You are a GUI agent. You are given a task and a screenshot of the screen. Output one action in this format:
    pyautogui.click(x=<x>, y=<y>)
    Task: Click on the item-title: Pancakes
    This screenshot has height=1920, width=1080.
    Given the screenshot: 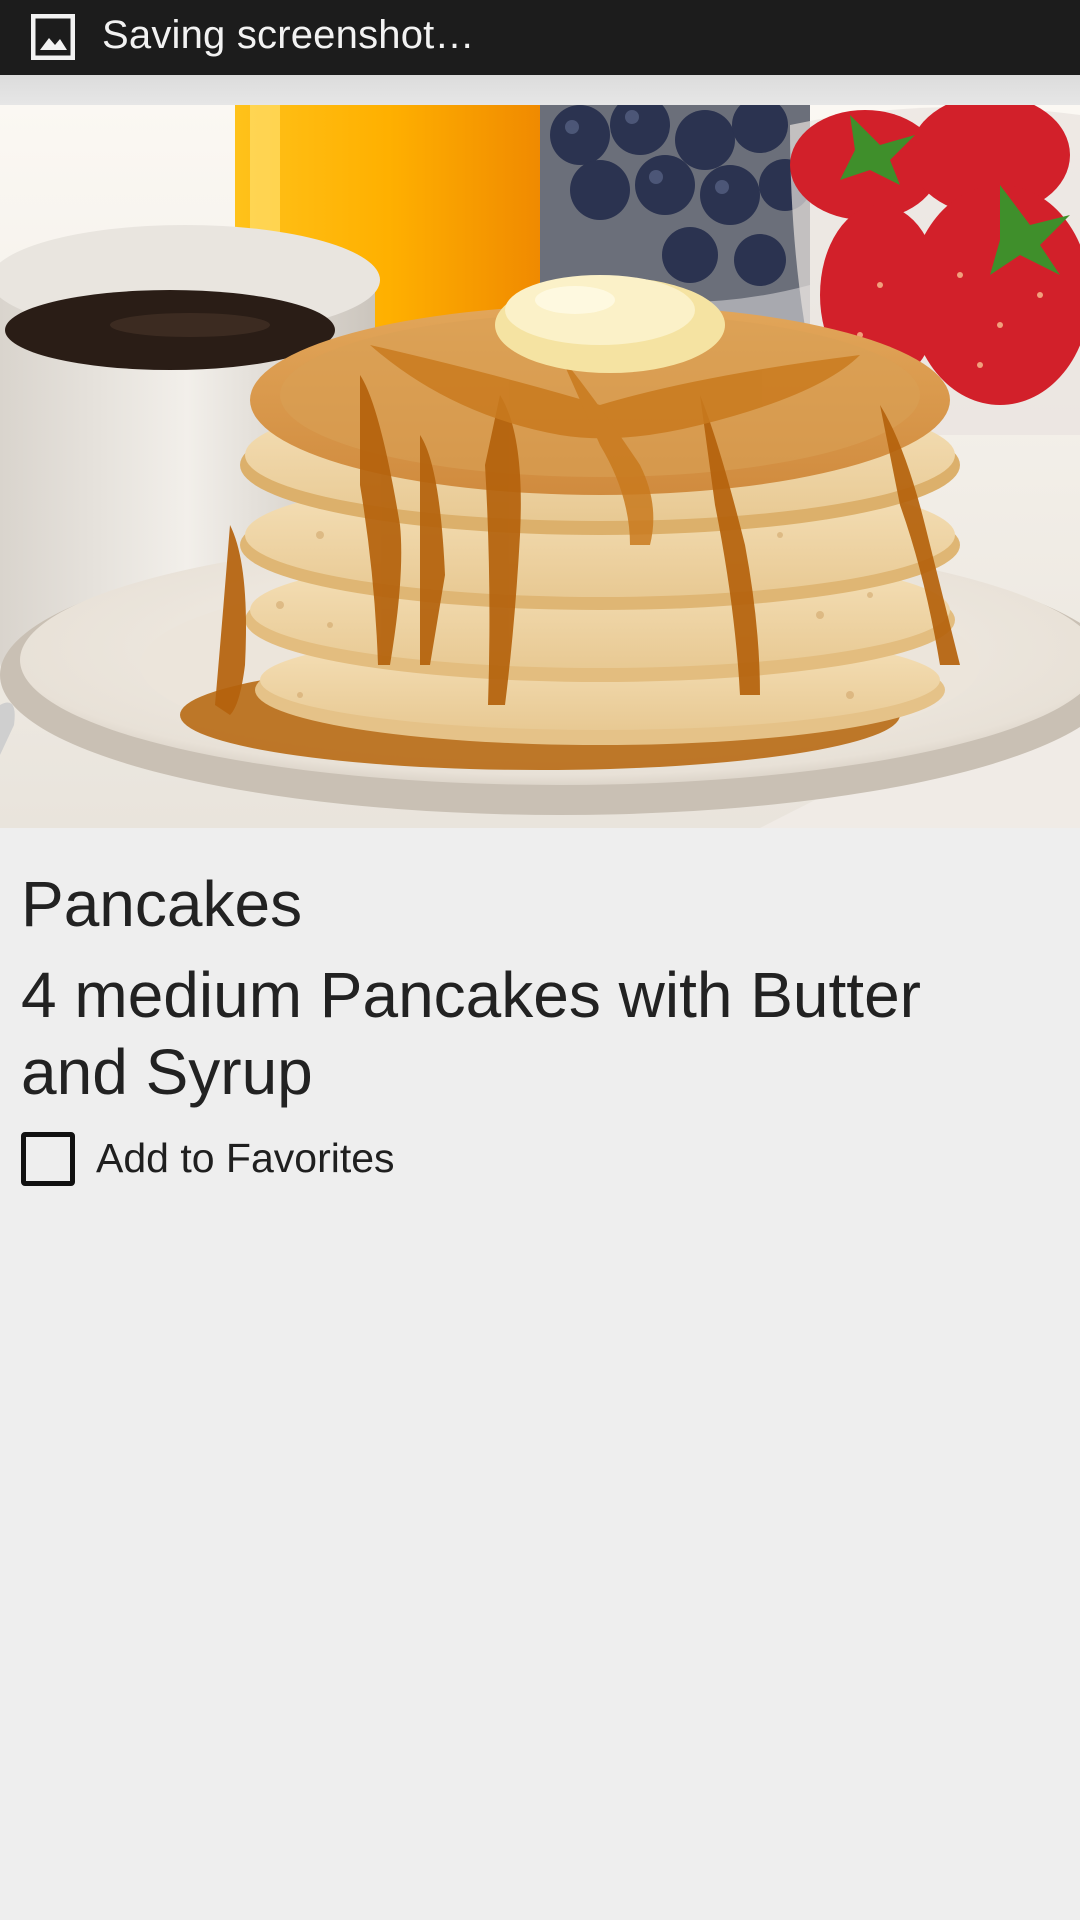 What is the action you would take?
    pyautogui.click(x=162, y=904)
    